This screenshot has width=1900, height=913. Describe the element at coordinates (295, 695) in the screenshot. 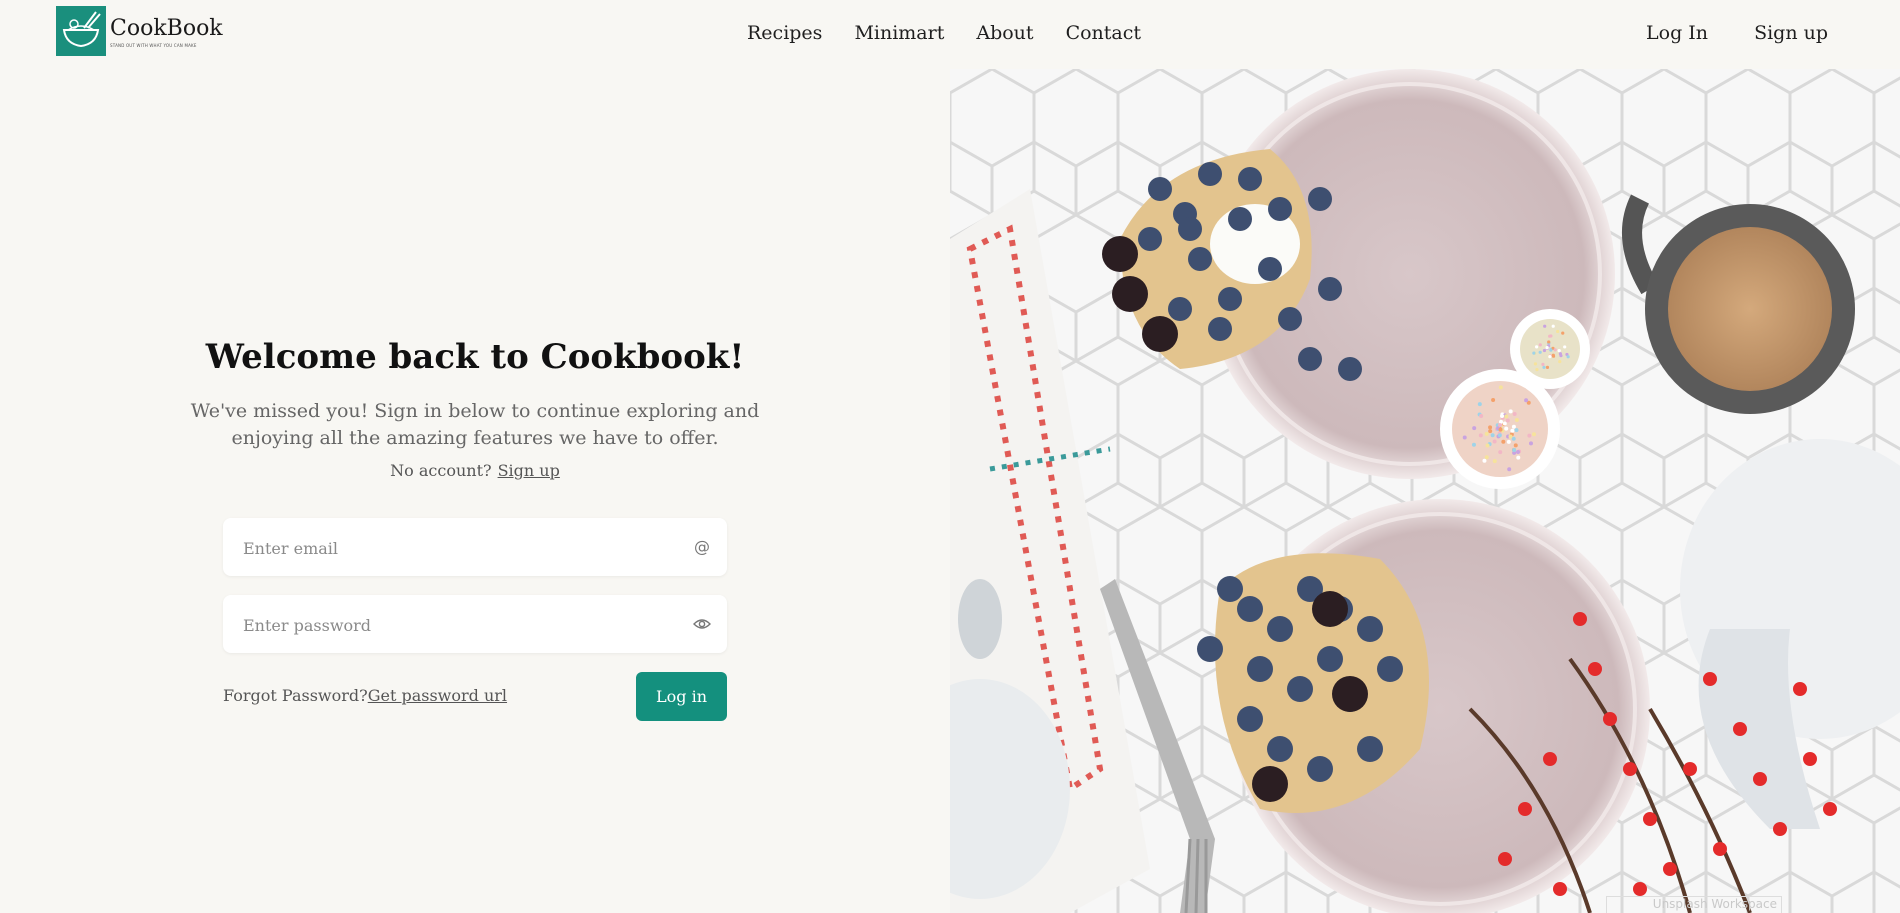

I see `forgot-password-text: Forgot Password?` at that location.